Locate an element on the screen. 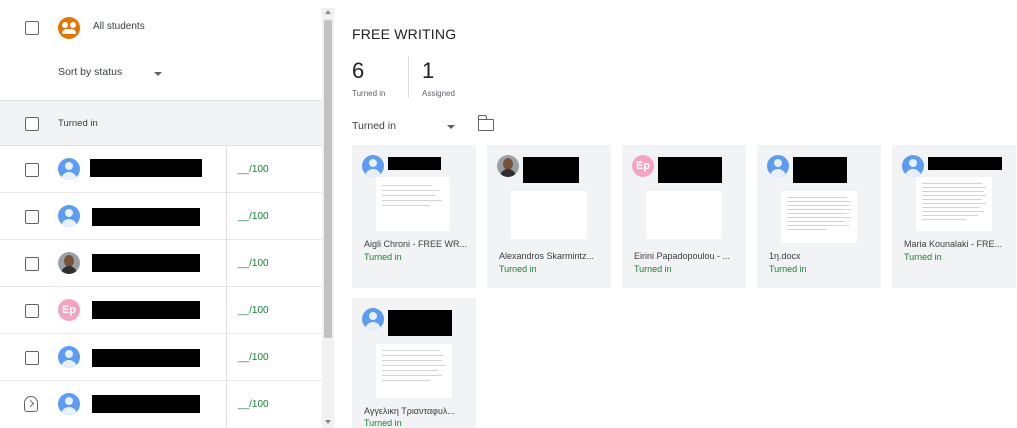 This screenshot has height=428, width=1017. file-name: 1η.docx is located at coordinates (785, 256).